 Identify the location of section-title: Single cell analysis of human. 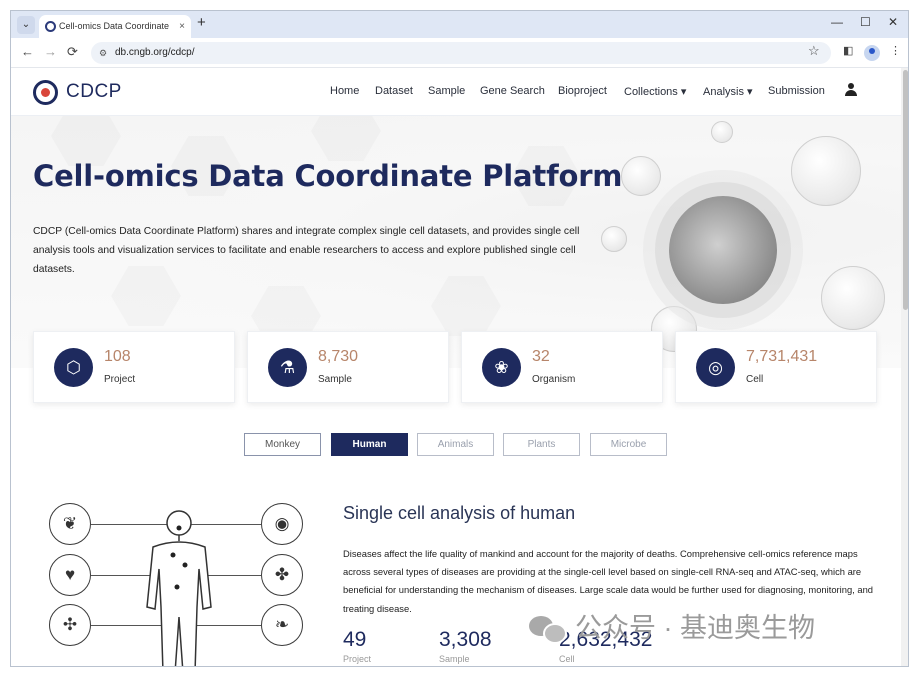
(459, 513).